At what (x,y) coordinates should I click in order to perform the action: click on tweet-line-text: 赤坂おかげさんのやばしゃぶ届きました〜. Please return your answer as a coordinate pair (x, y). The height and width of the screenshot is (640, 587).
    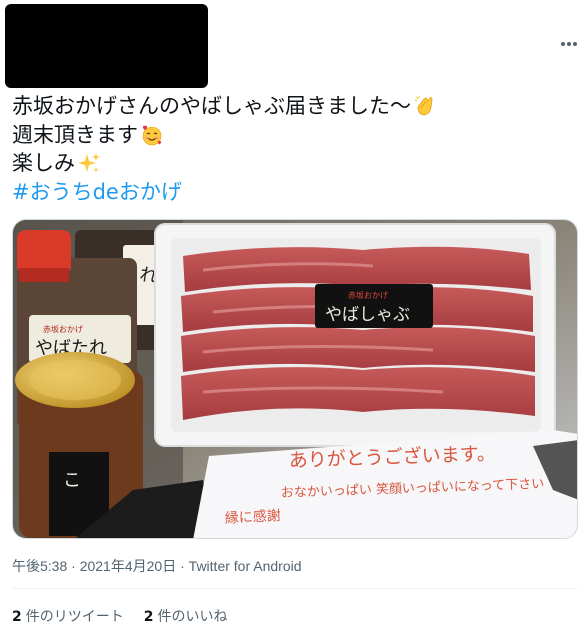
    Looking at the image, I should click on (211, 106).